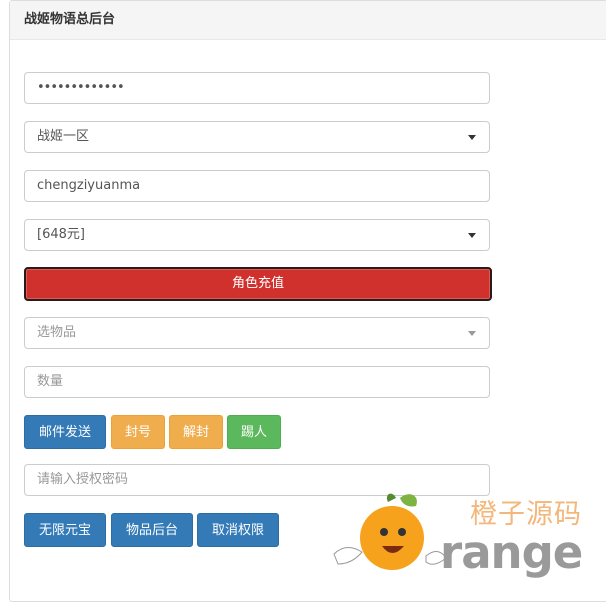 The image size is (606, 602). I want to click on revoke-permission-button: 取消权限, so click(238, 530).